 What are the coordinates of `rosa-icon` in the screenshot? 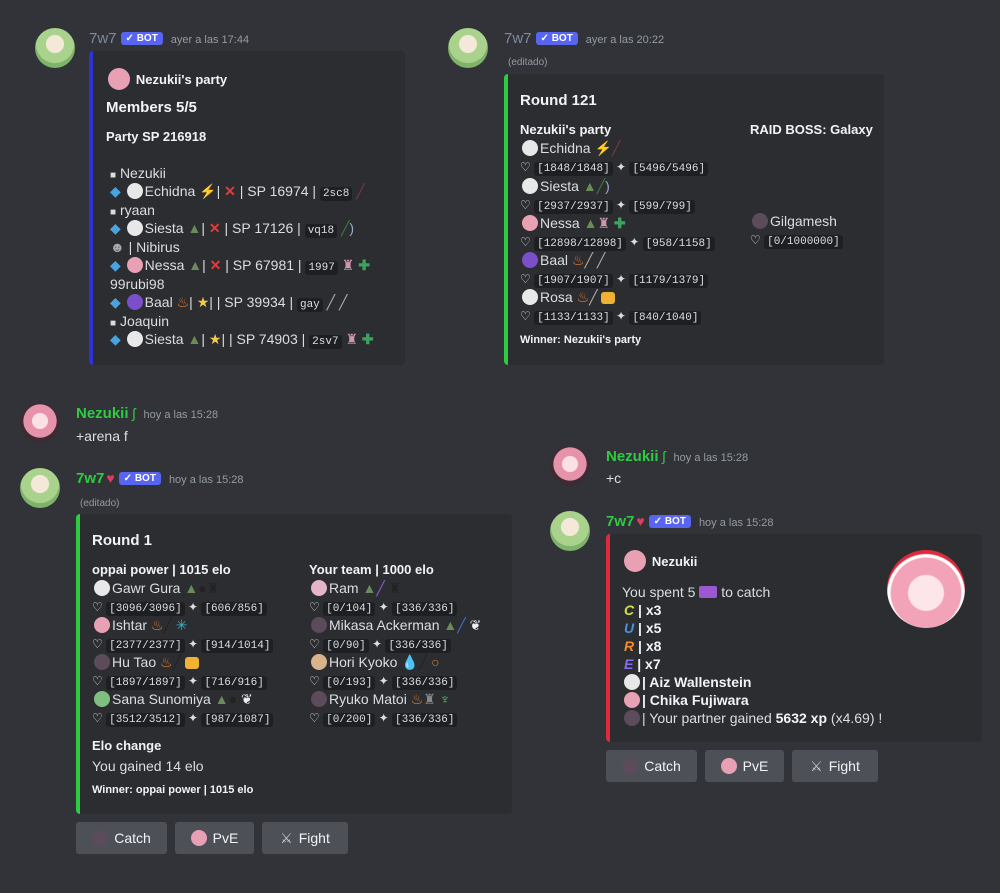 It's located at (530, 297).